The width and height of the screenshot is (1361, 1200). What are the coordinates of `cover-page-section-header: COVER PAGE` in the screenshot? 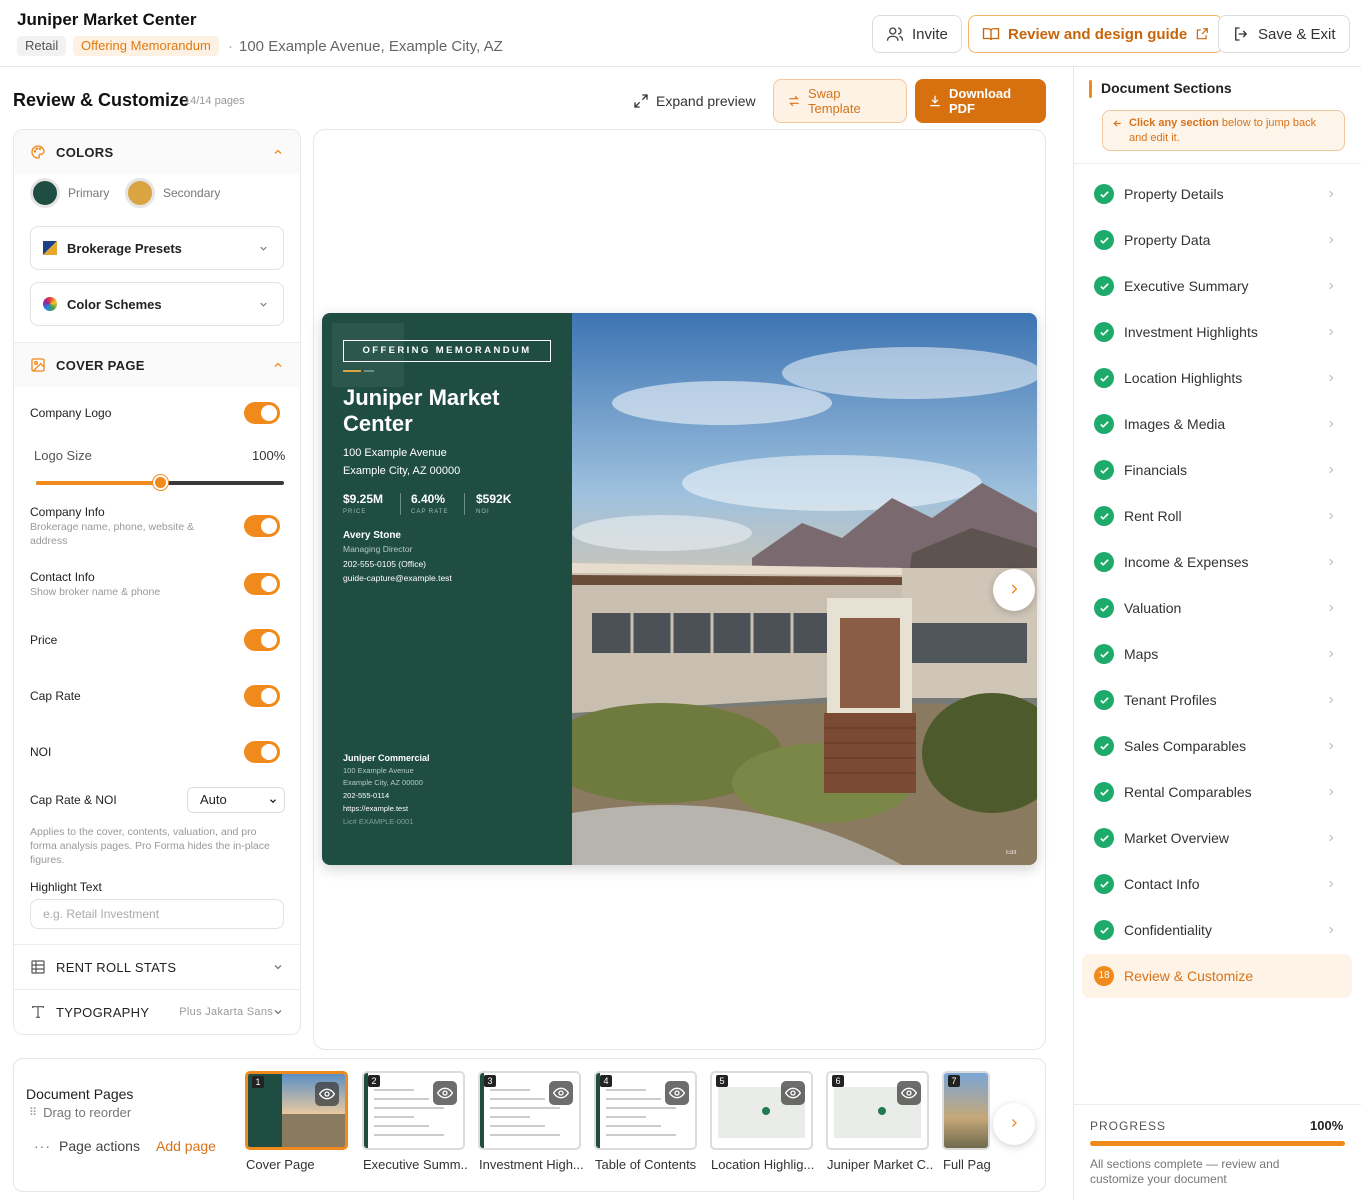 It's located at (157, 365).